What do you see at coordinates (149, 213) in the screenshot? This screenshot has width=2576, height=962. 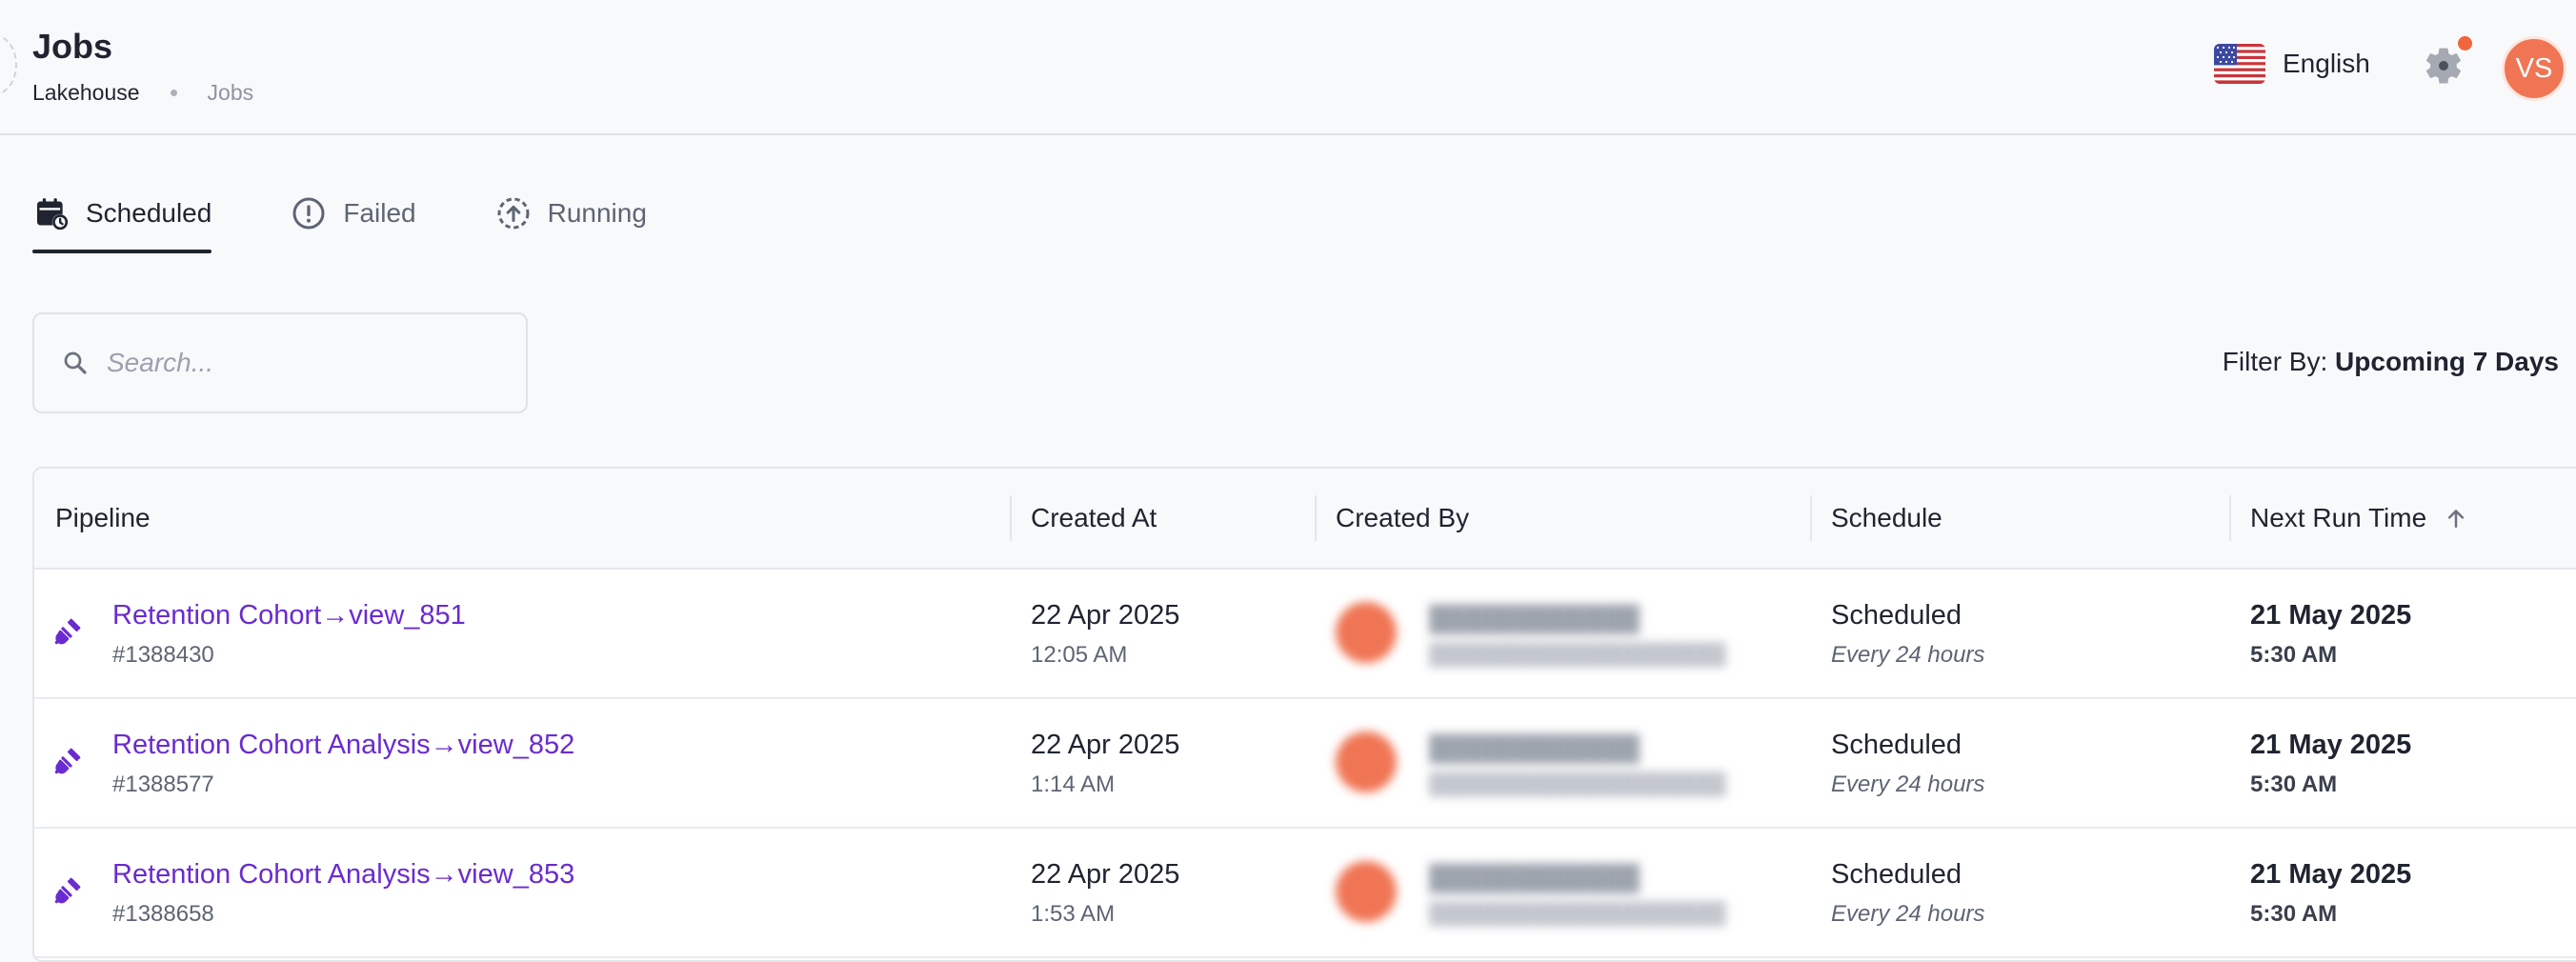 I see `tab-scheduled-label: Scheduled` at bounding box center [149, 213].